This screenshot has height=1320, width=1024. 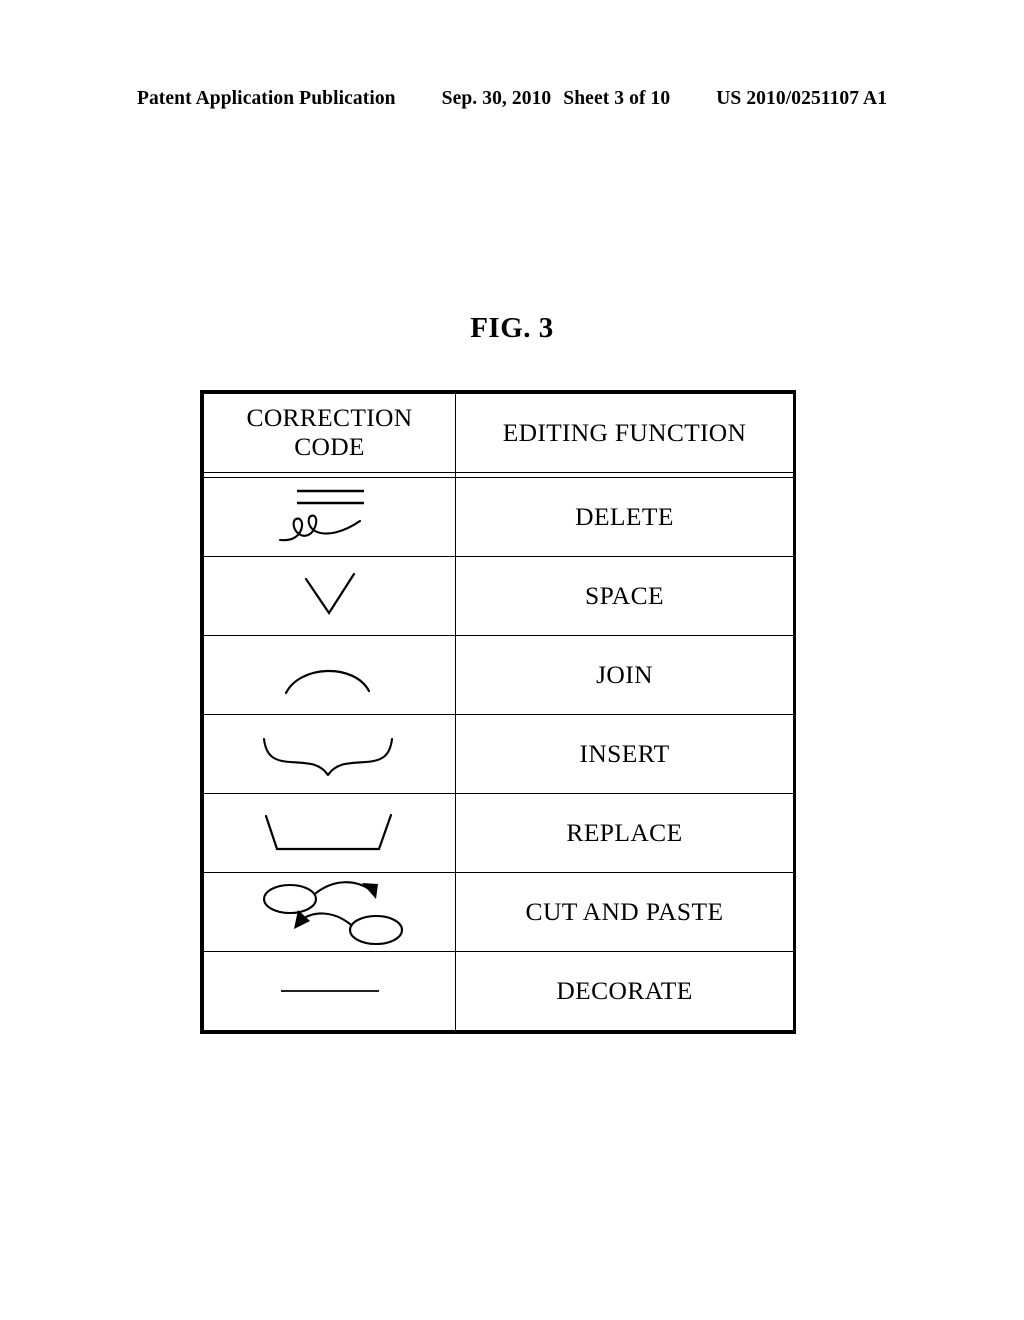 I want to click on table-row: DECORATE, so click(x=498, y=991).